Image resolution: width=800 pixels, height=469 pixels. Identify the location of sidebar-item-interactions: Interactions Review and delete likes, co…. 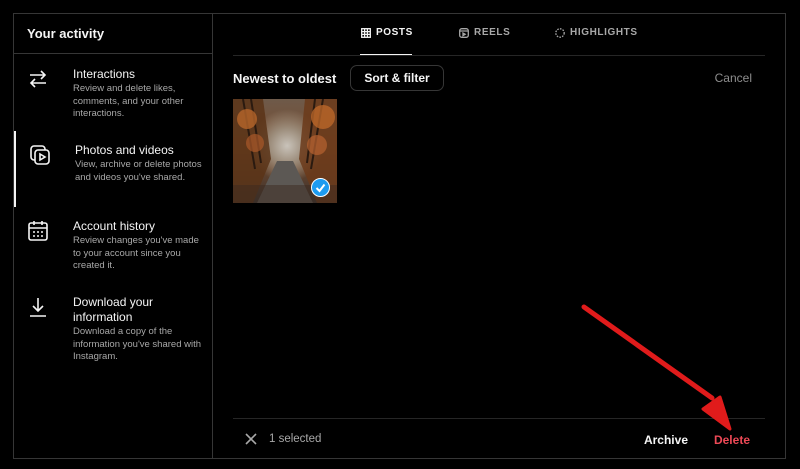
(113, 94).